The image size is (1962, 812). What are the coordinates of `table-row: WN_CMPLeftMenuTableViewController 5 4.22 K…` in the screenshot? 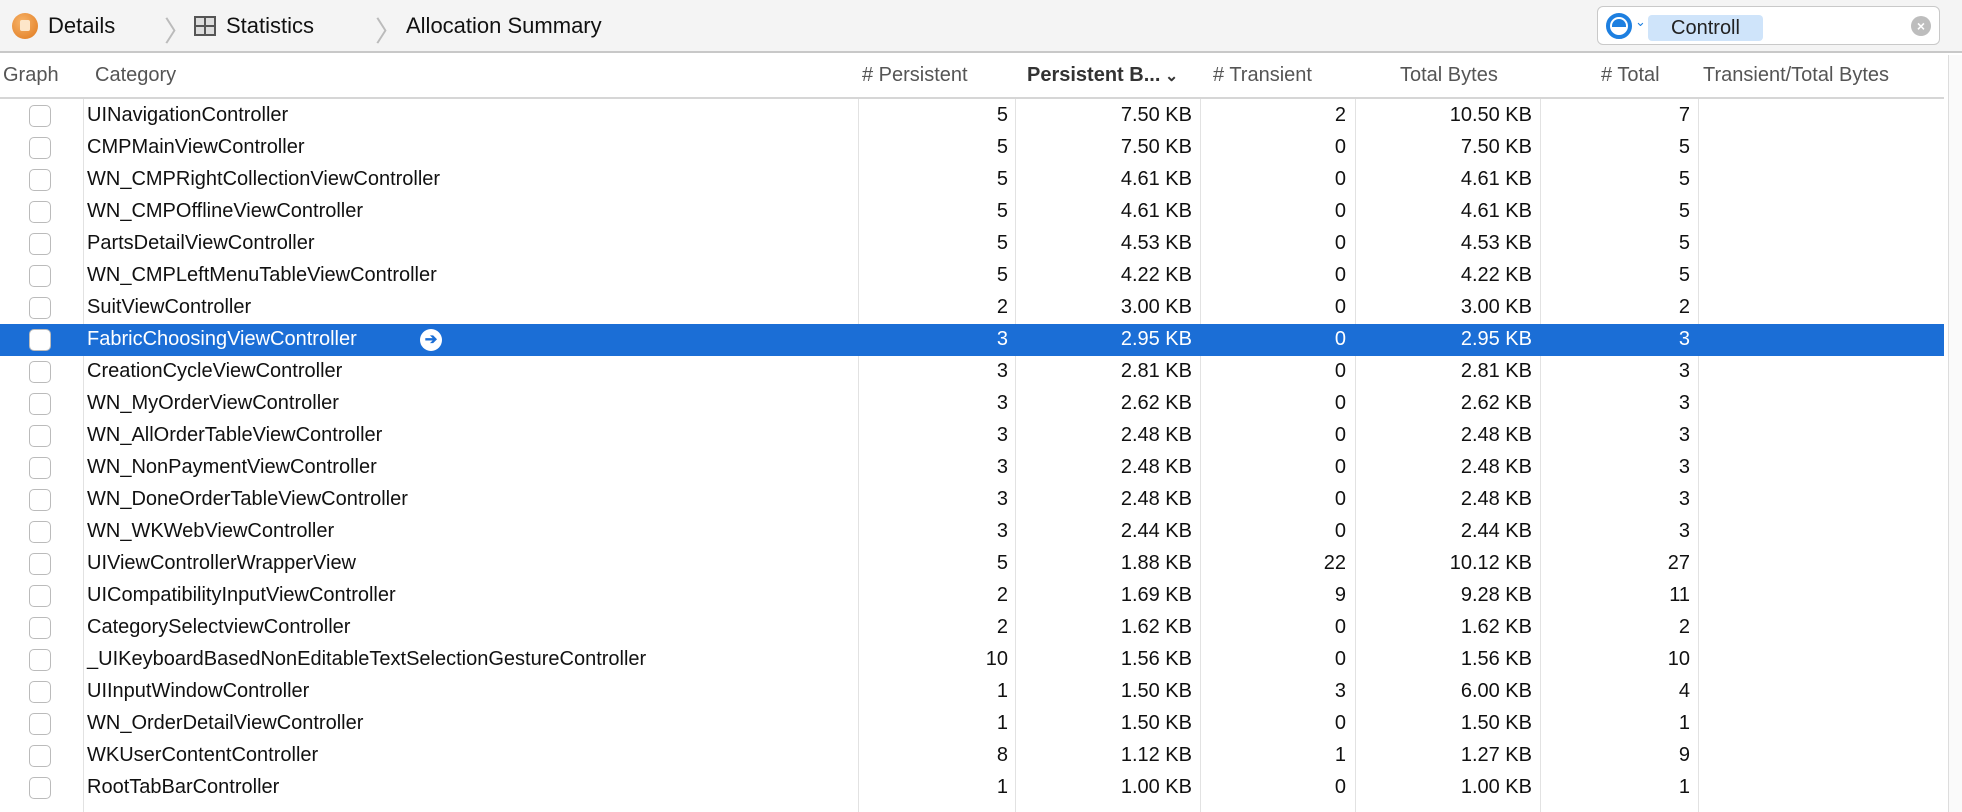 It's located at (972, 276).